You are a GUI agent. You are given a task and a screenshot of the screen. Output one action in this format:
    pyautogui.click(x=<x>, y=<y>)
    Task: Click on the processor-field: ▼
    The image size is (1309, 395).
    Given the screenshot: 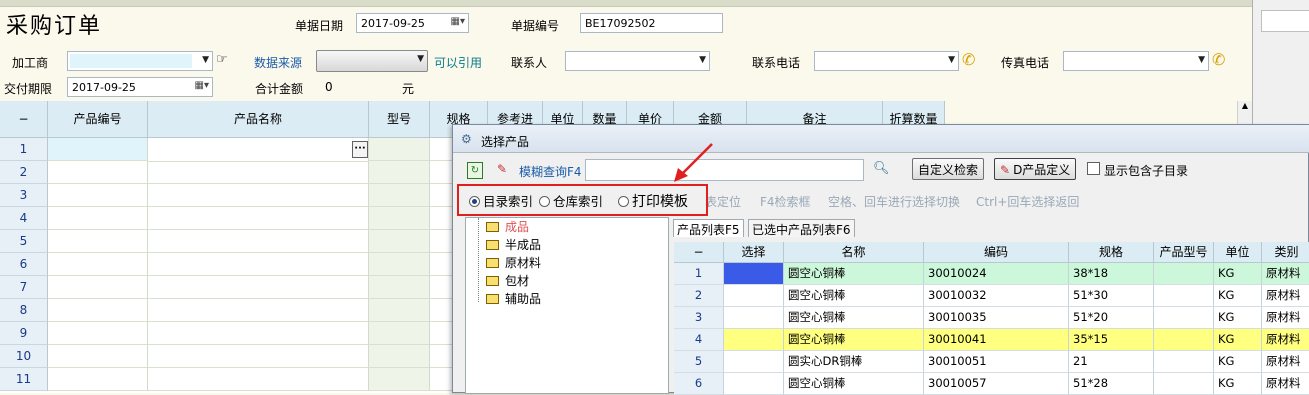 What is the action you would take?
    pyautogui.click(x=140, y=61)
    